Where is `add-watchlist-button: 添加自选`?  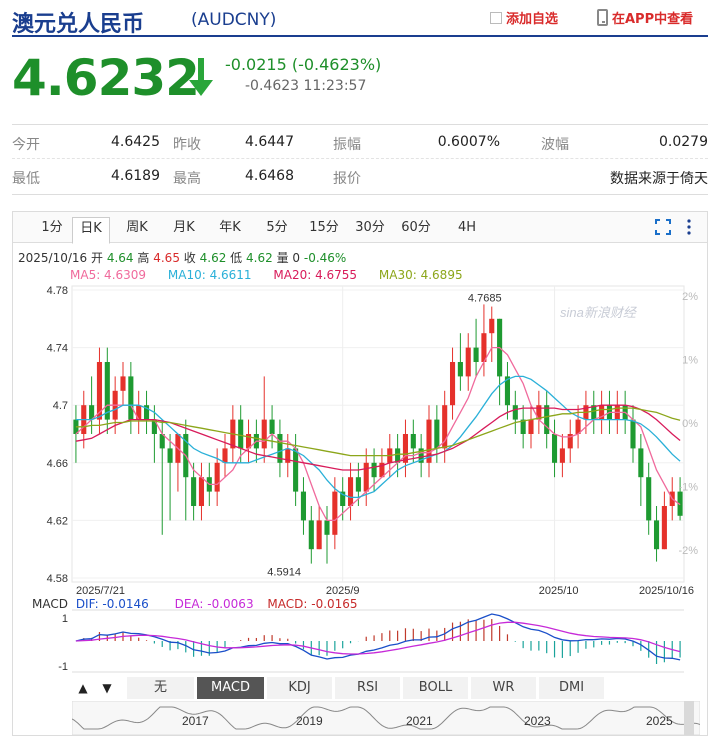
add-watchlist-button: 添加自选 is located at coordinates (524, 17).